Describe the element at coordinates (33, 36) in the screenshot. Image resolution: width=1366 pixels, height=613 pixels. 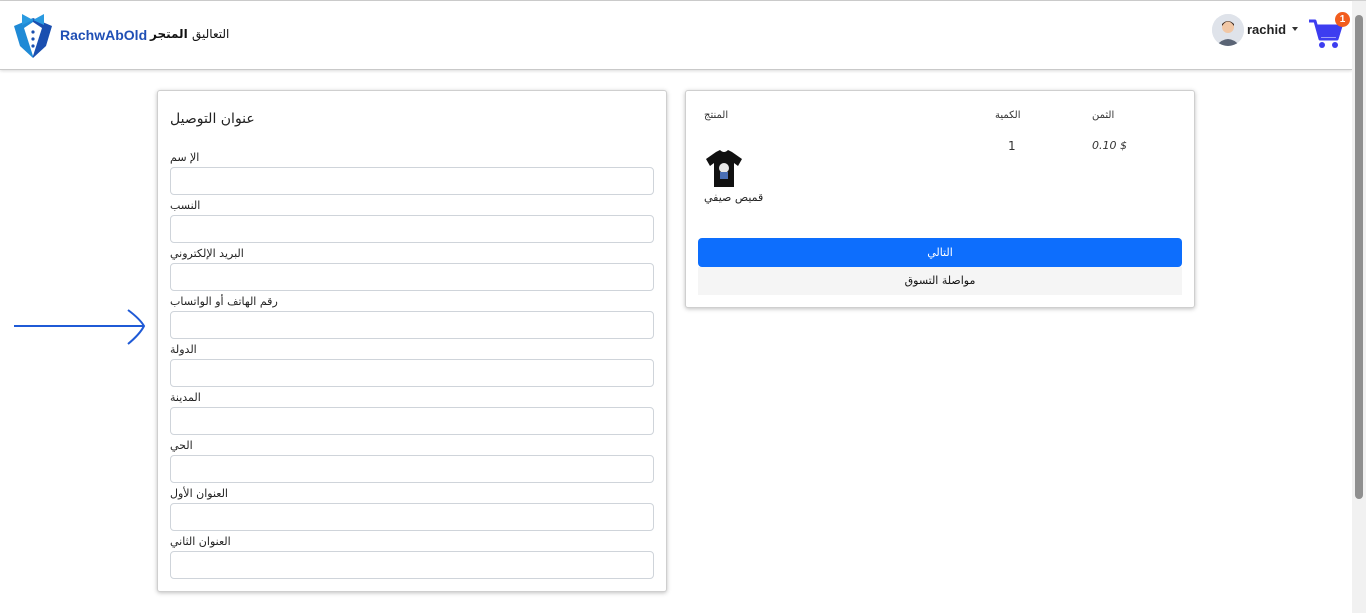
I see `tuxedo-logo-icon` at that location.